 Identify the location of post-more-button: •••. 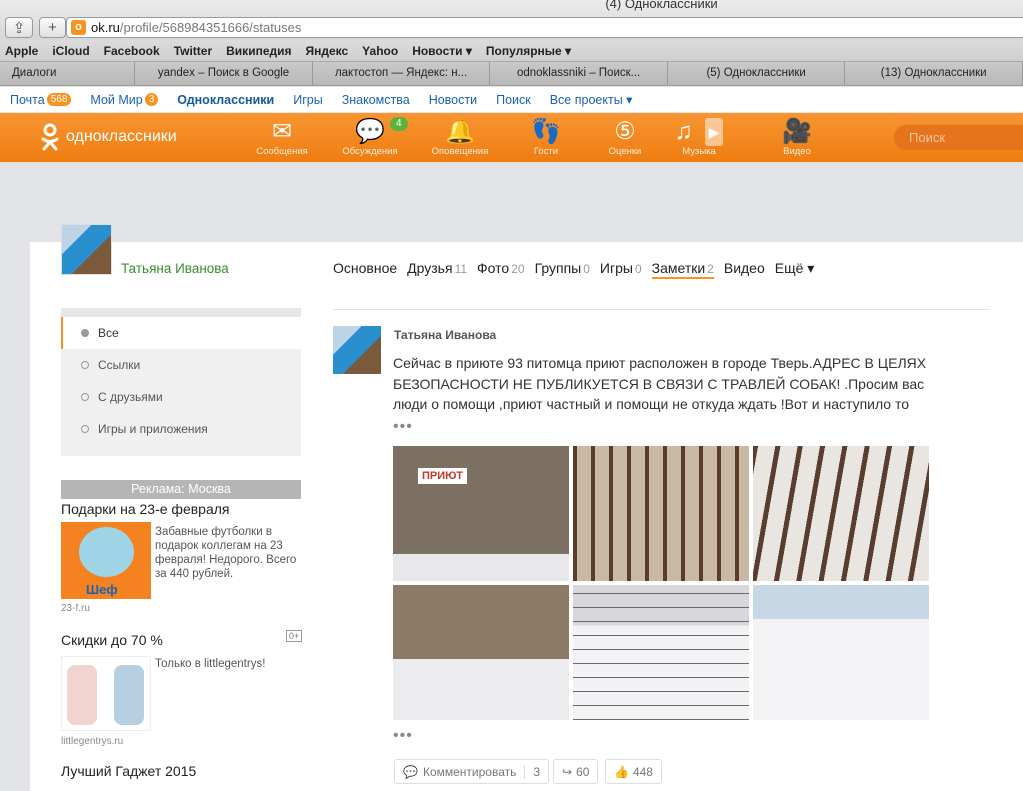
(403, 427).